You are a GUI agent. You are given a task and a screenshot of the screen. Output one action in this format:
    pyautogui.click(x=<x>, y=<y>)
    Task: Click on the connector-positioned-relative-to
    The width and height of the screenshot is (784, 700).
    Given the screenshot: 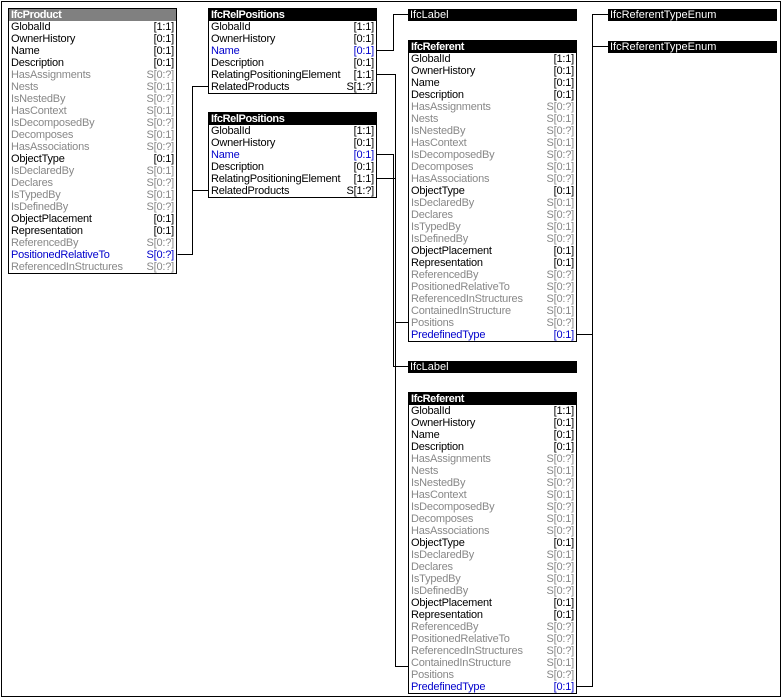 What is the action you would take?
    pyautogui.click(x=192, y=170)
    